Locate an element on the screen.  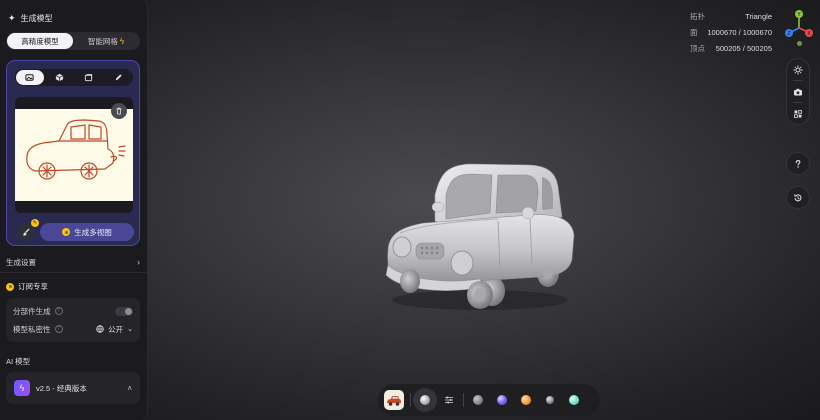
chevron-right-icon: › is located at coordinates (138, 262).